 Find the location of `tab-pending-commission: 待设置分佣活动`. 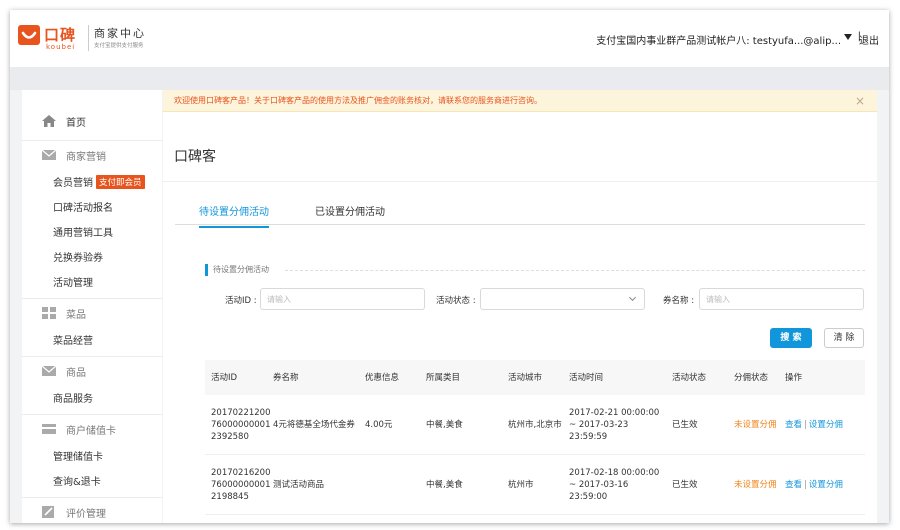

tab-pending-commission: 待设置分佣活动 is located at coordinates (234, 215).